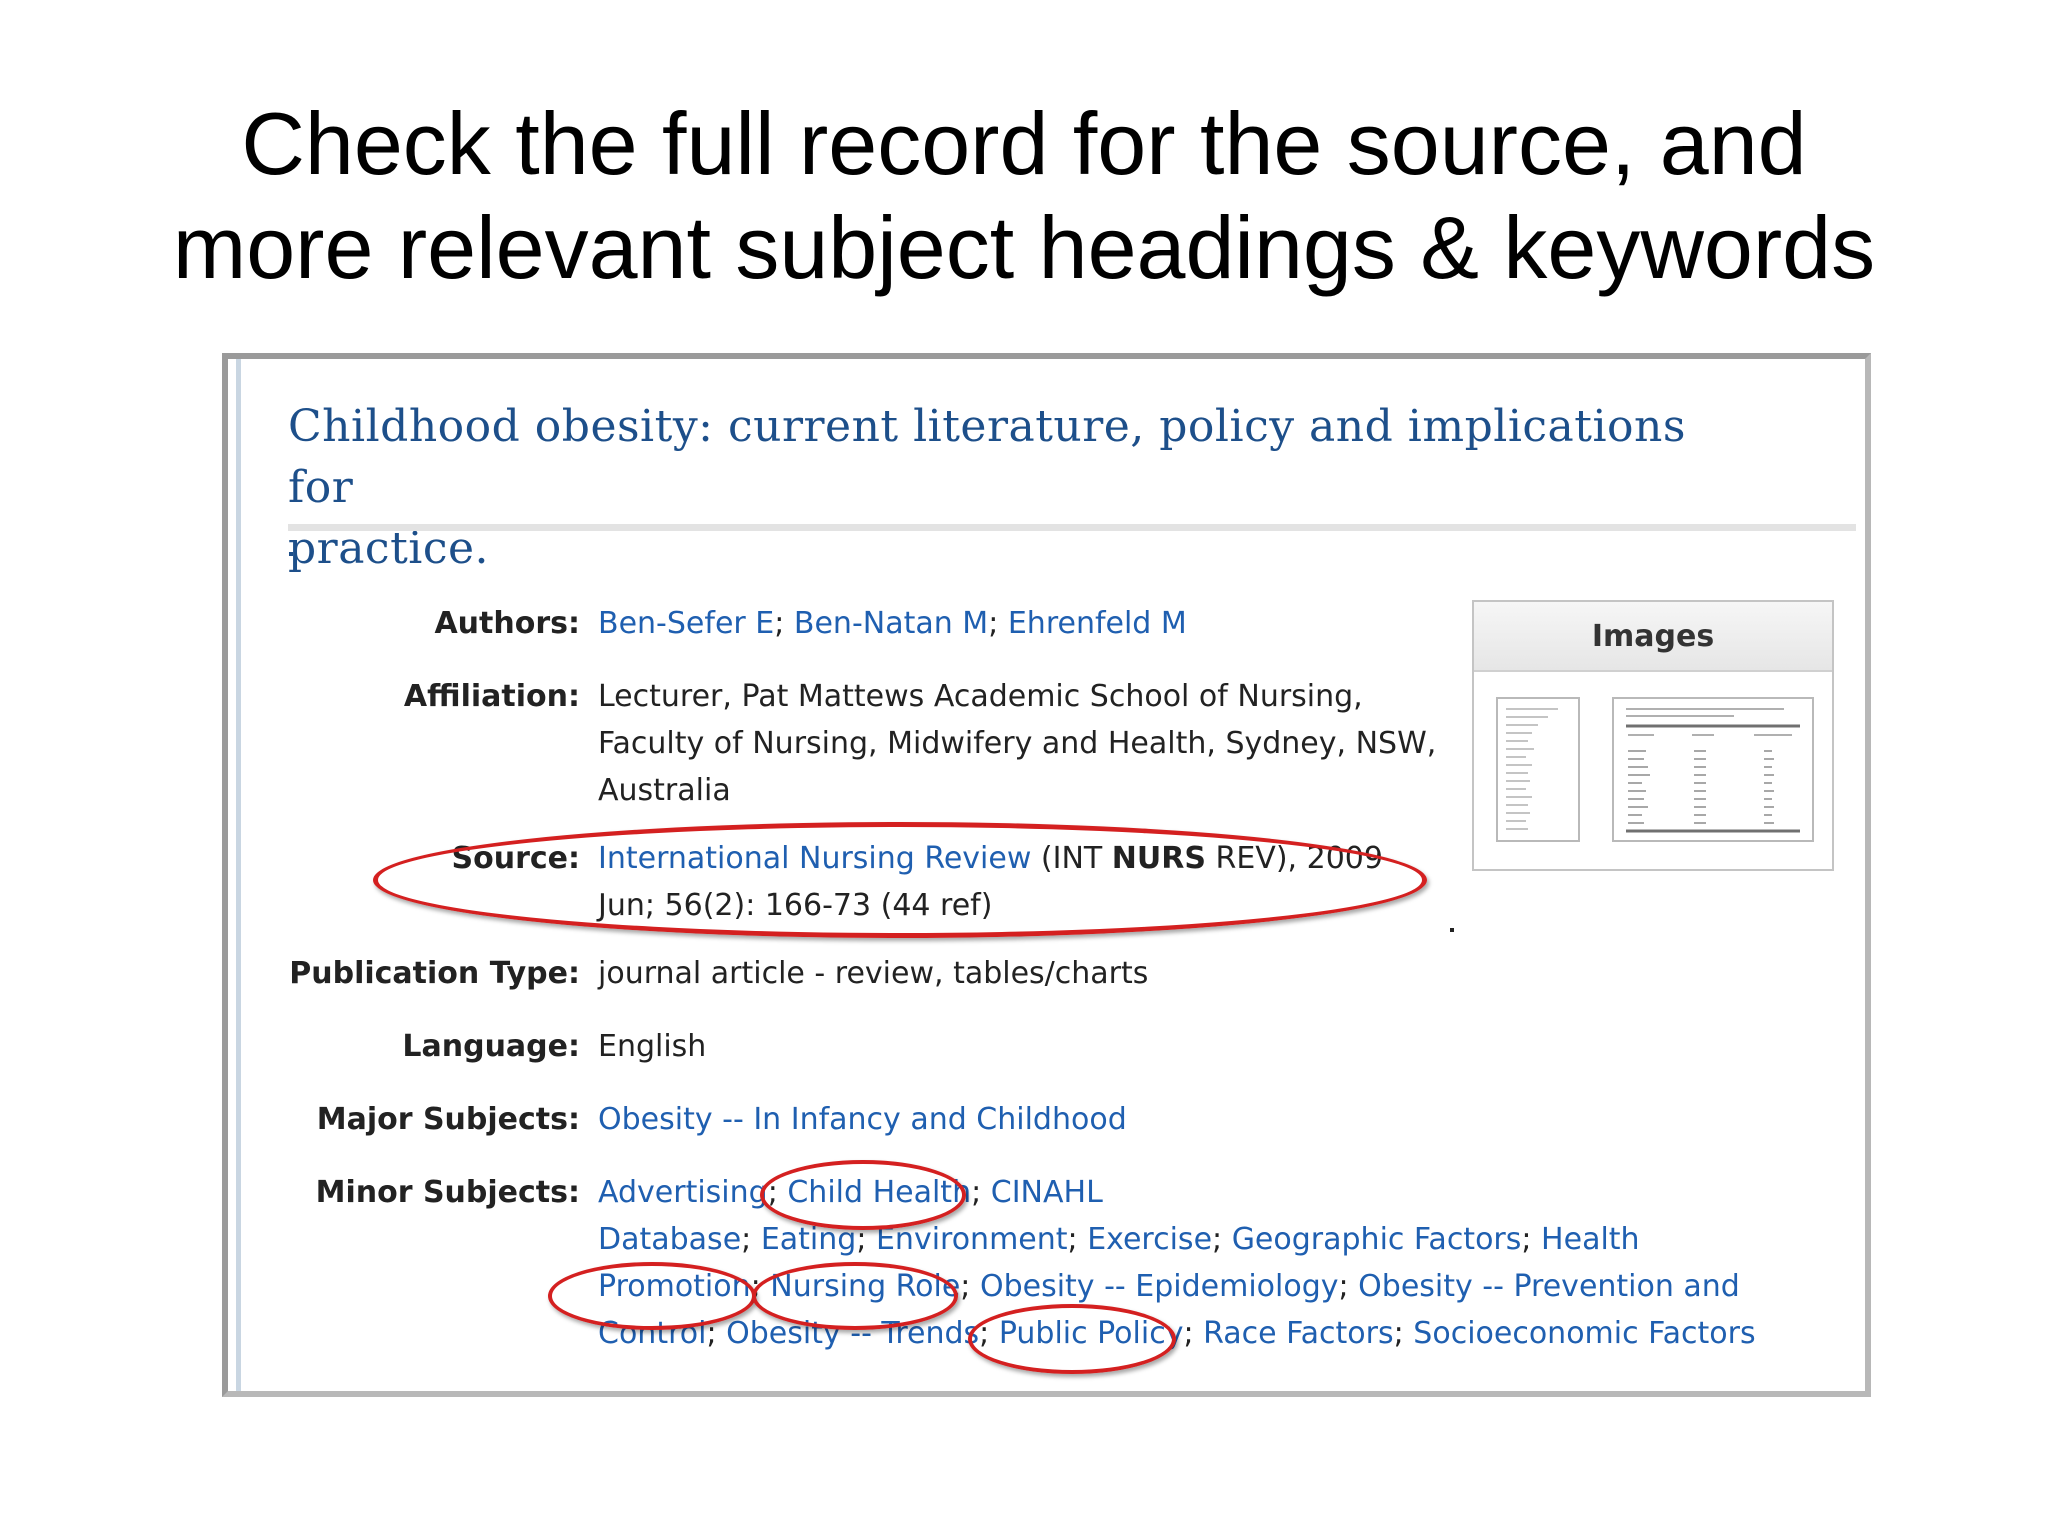  I want to click on public-policy-highlight-ring, so click(1072, 1339).